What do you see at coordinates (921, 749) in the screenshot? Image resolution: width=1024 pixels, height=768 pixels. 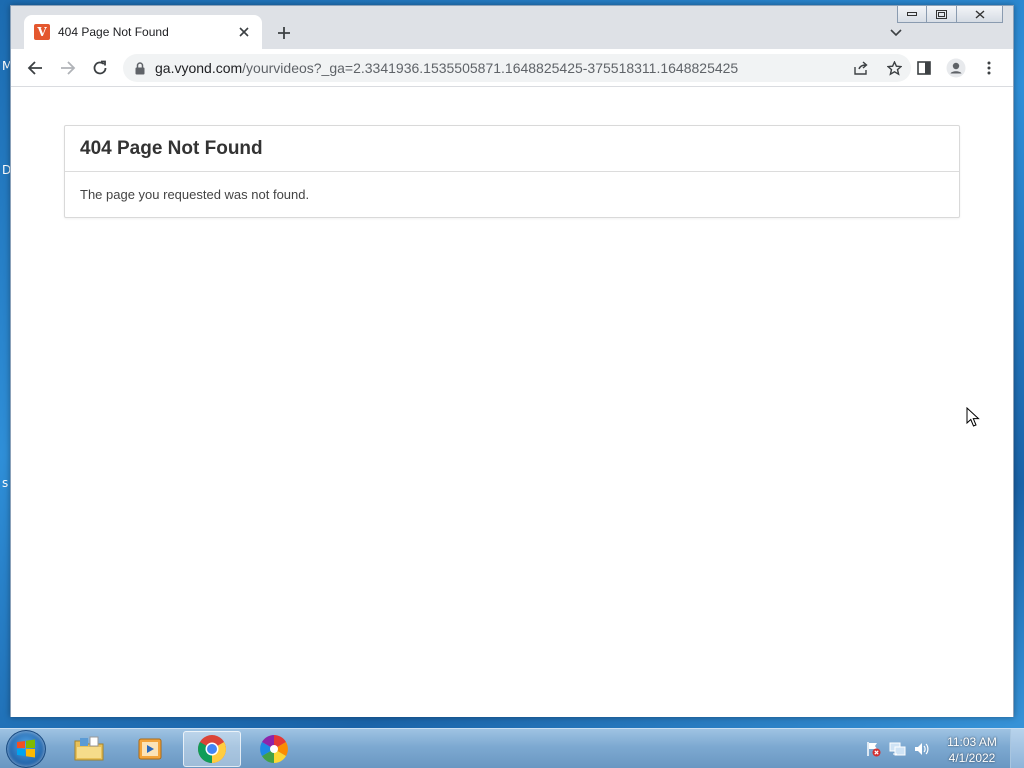 I see `volume-icon` at bounding box center [921, 749].